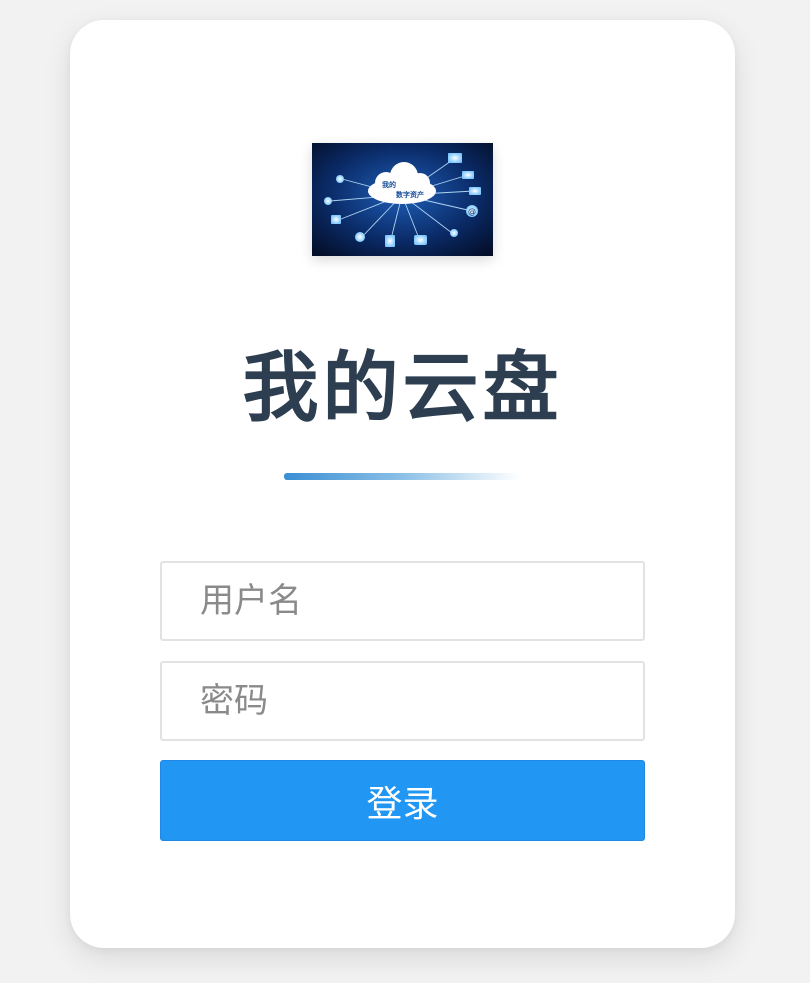 The image size is (810, 983). Describe the element at coordinates (402, 387) in the screenshot. I see `page-title: 我的云盘` at that location.